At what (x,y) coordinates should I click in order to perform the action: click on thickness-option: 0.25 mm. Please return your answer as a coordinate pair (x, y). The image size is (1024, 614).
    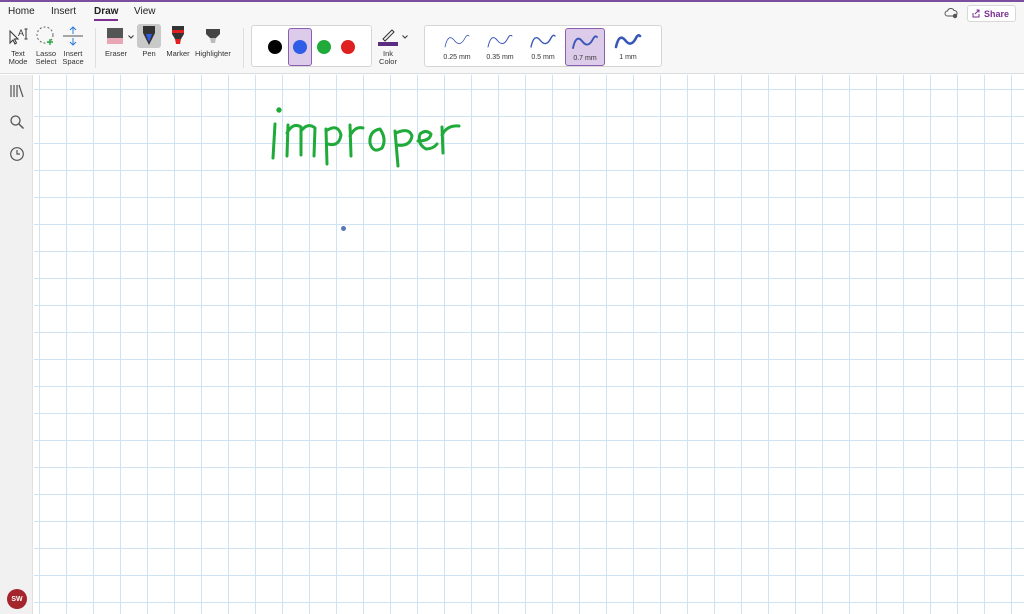
    Looking at the image, I should click on (457, 47).